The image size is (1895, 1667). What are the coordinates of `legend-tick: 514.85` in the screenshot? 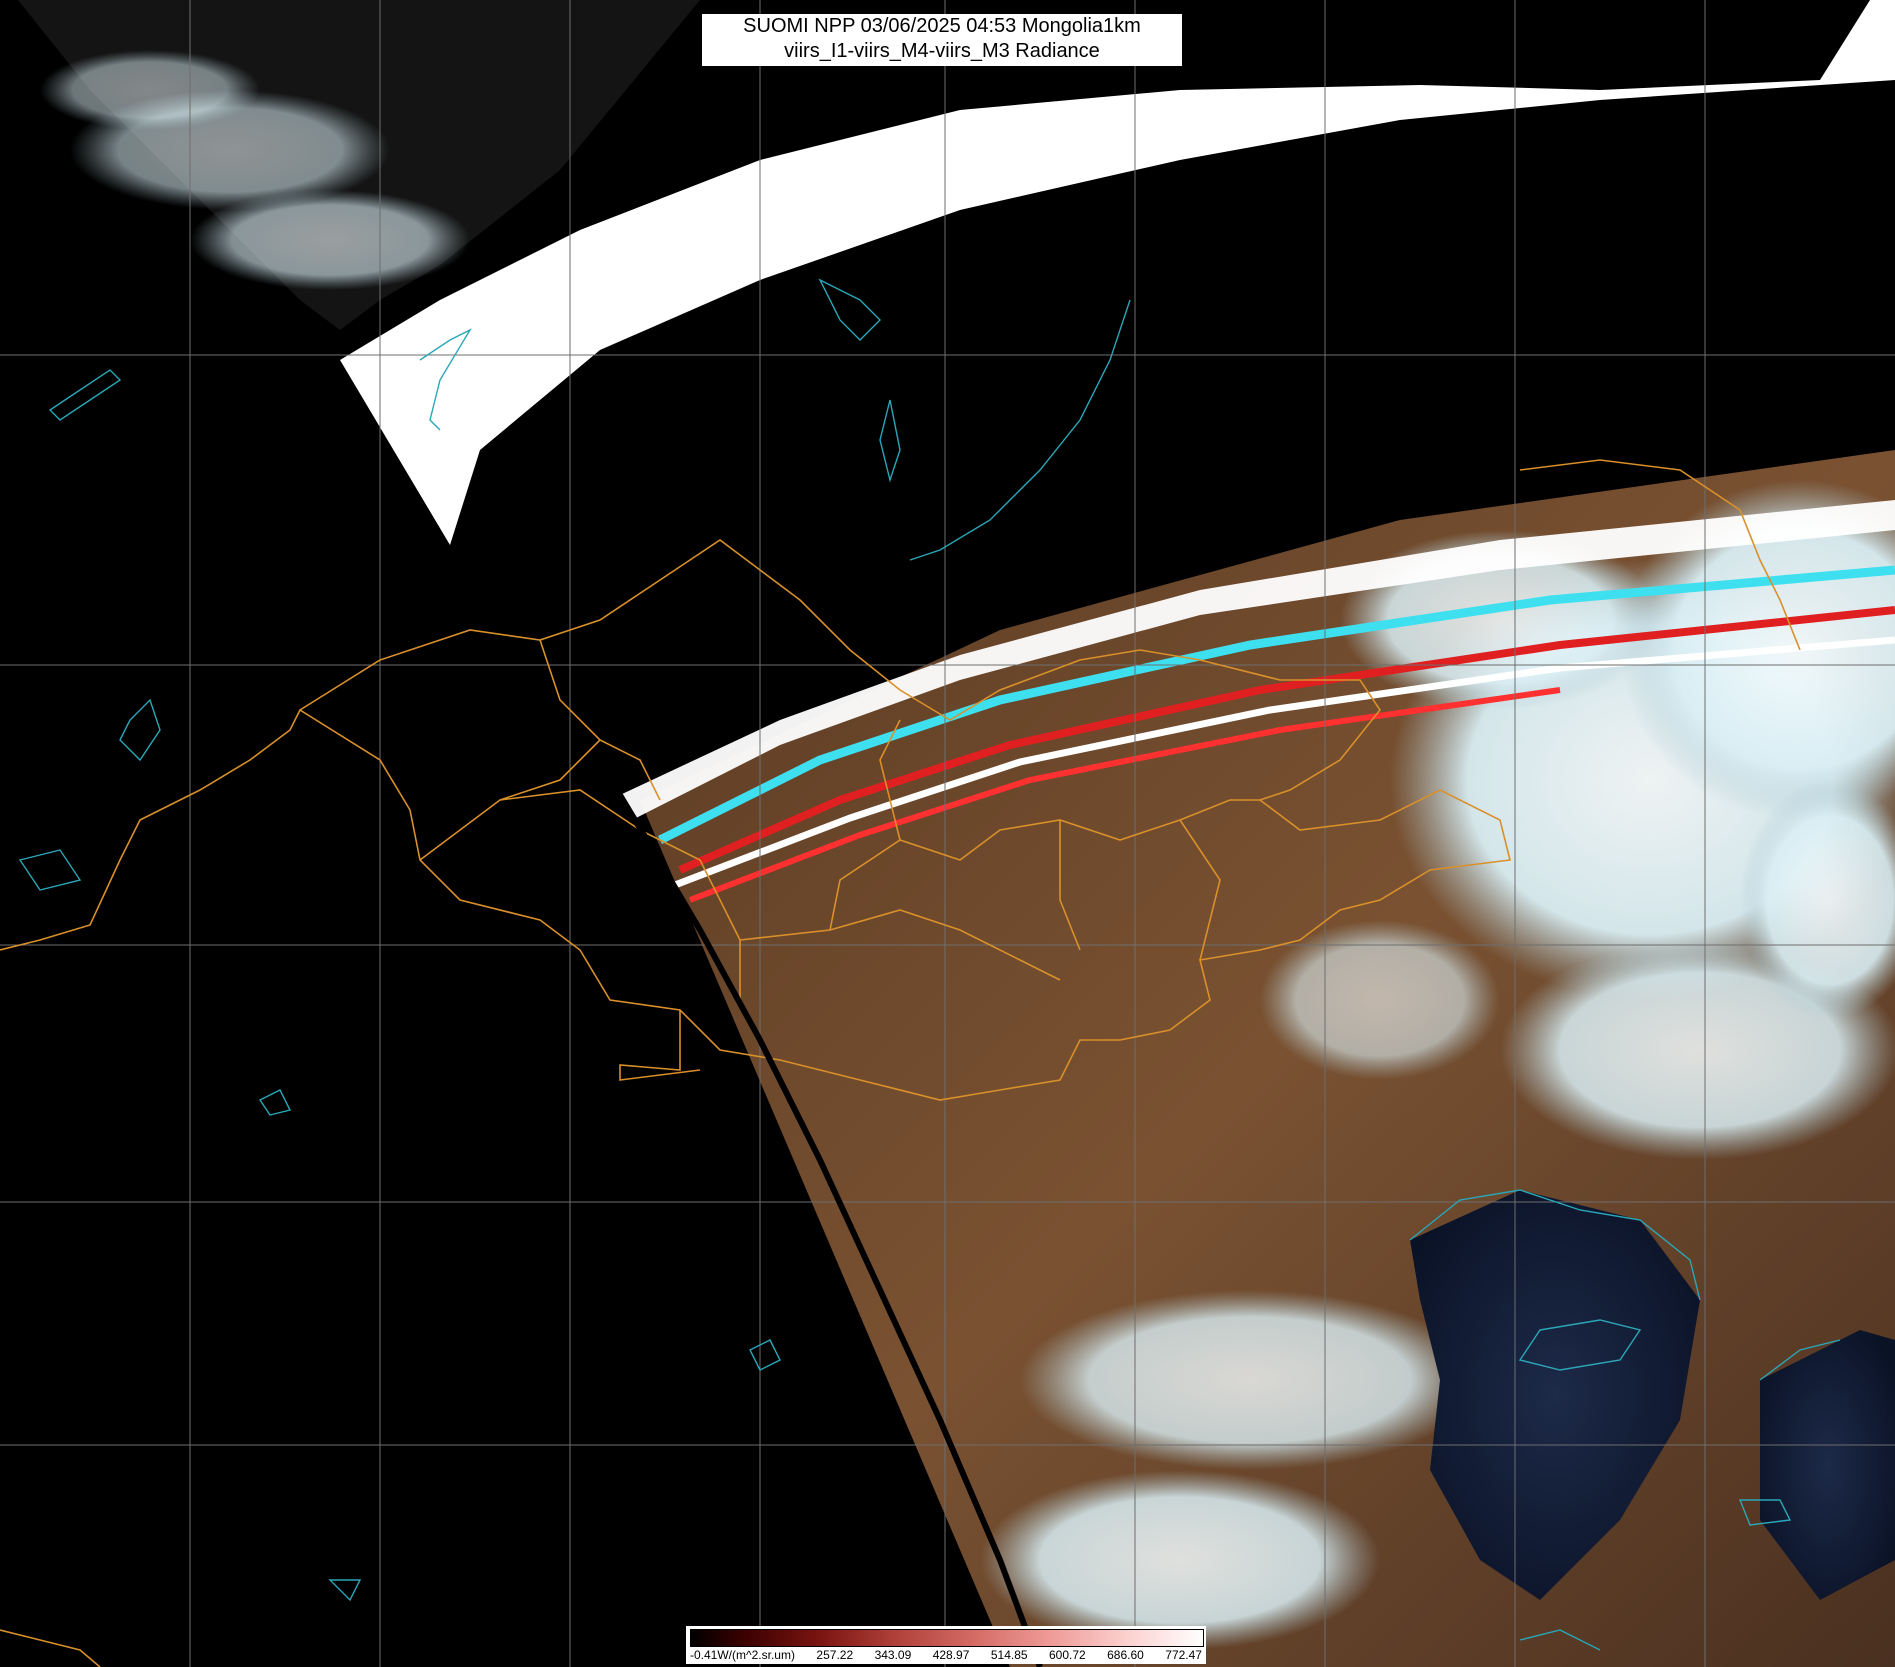 It's located at (1009, 1655).